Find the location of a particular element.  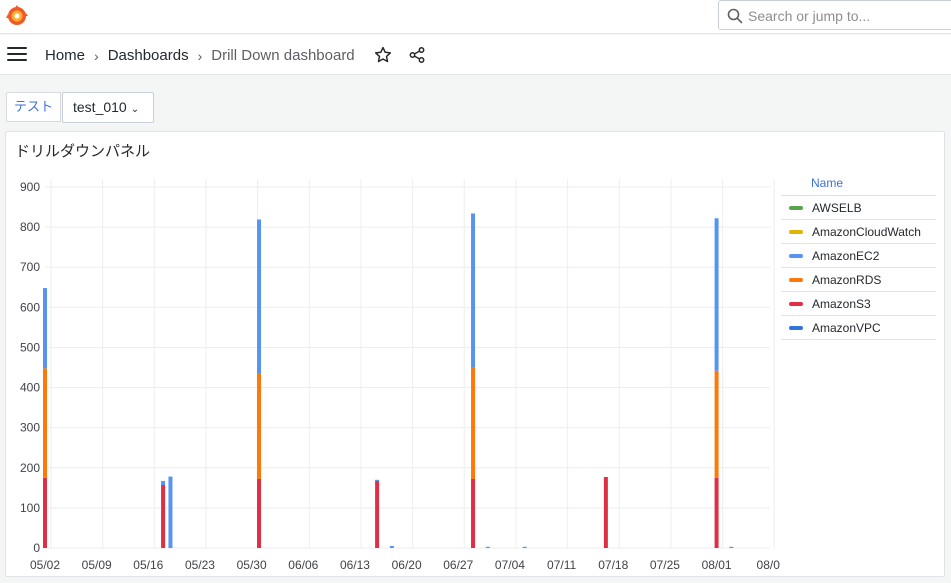

legend-item: AmazonS3 is located at coordinates (858, 304).